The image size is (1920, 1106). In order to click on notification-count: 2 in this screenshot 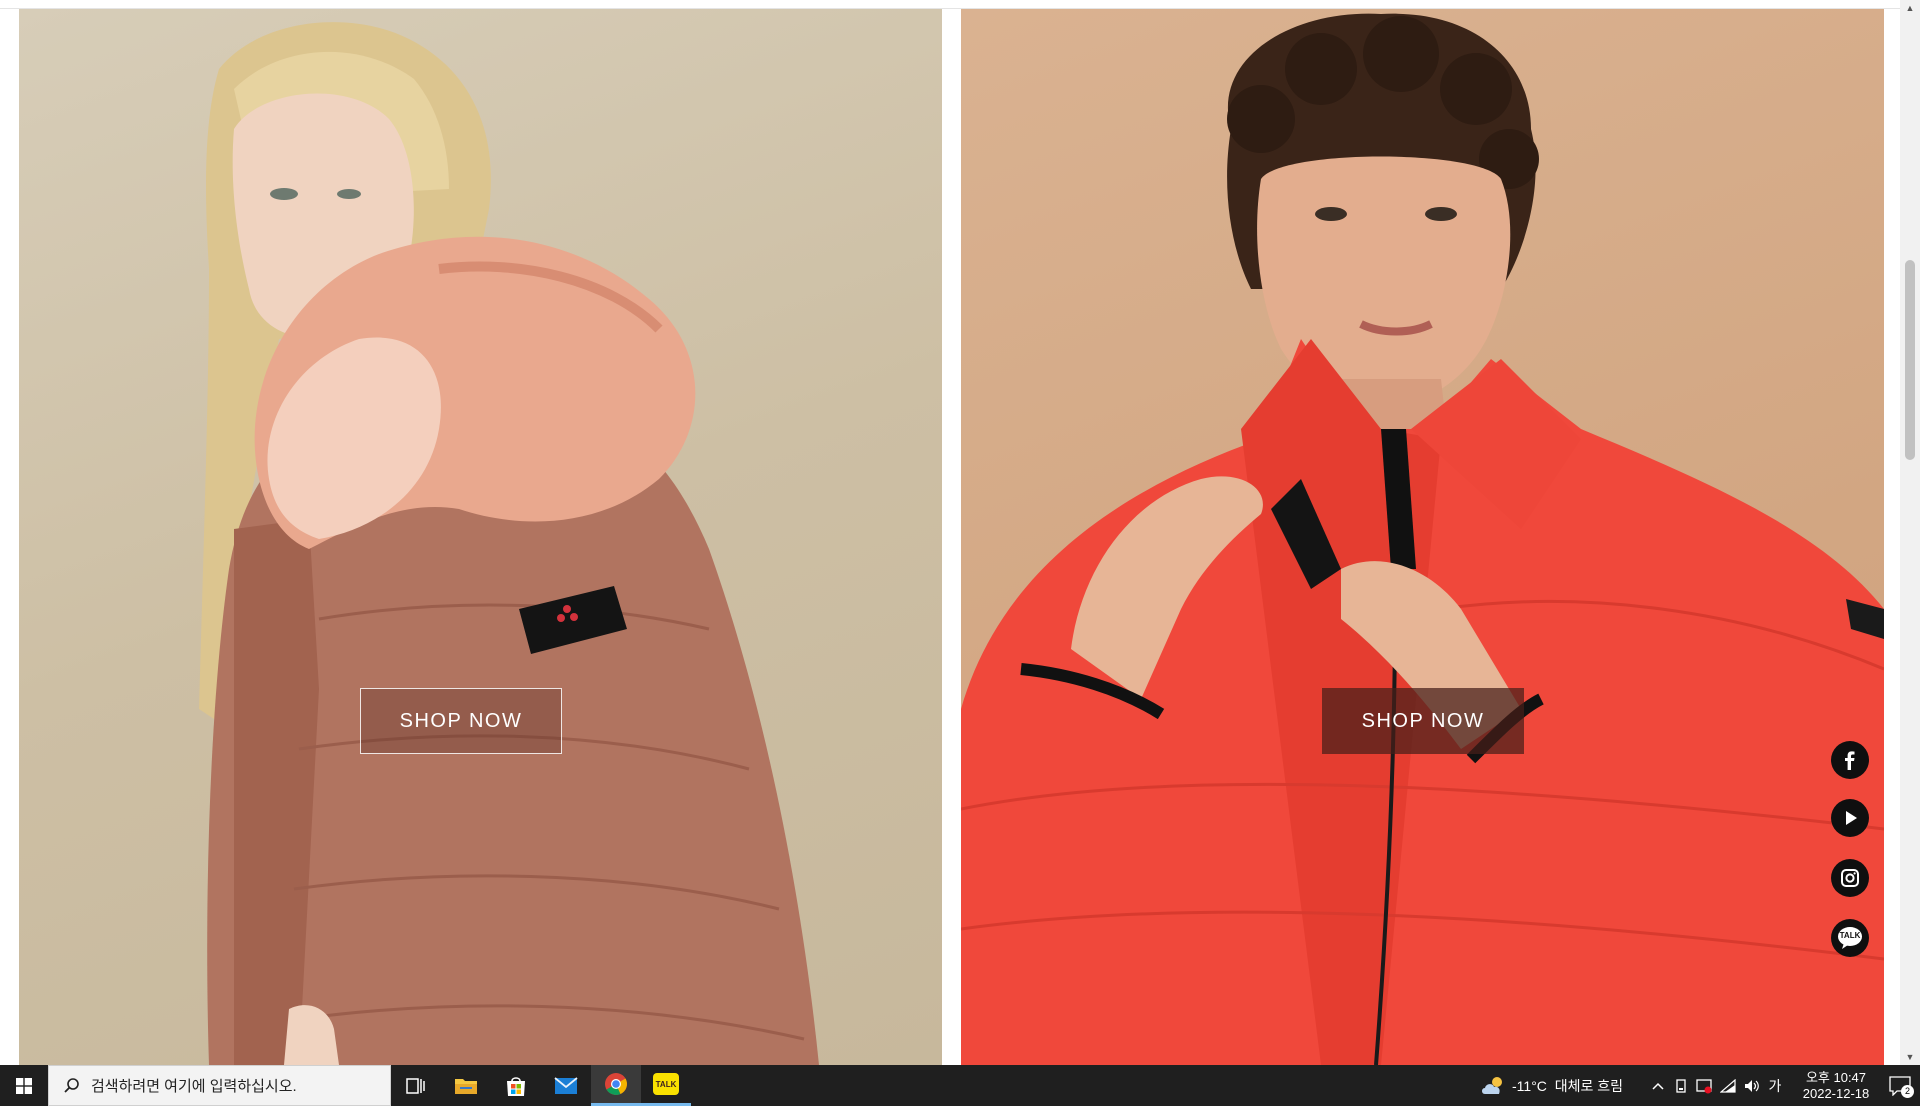, I will do `click(1907, 1091)`.